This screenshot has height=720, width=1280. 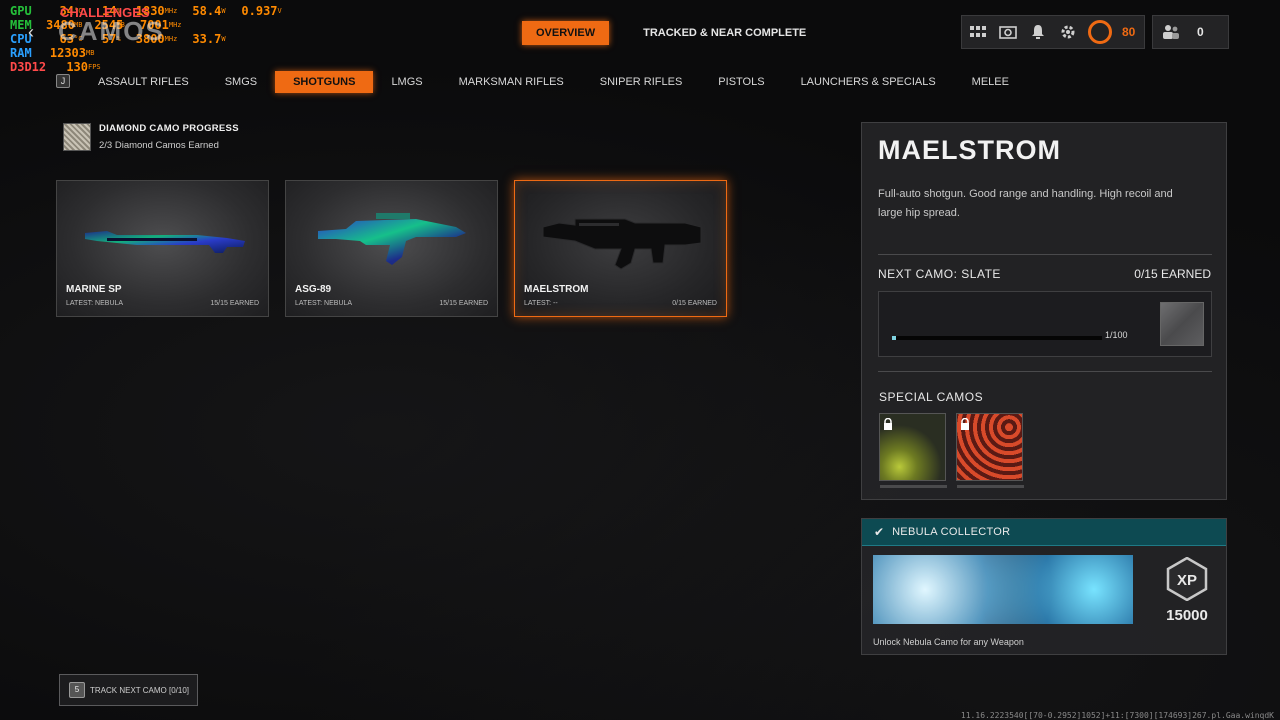 I want to click on overlay-label: D3D12, so click(x=28, y=67).